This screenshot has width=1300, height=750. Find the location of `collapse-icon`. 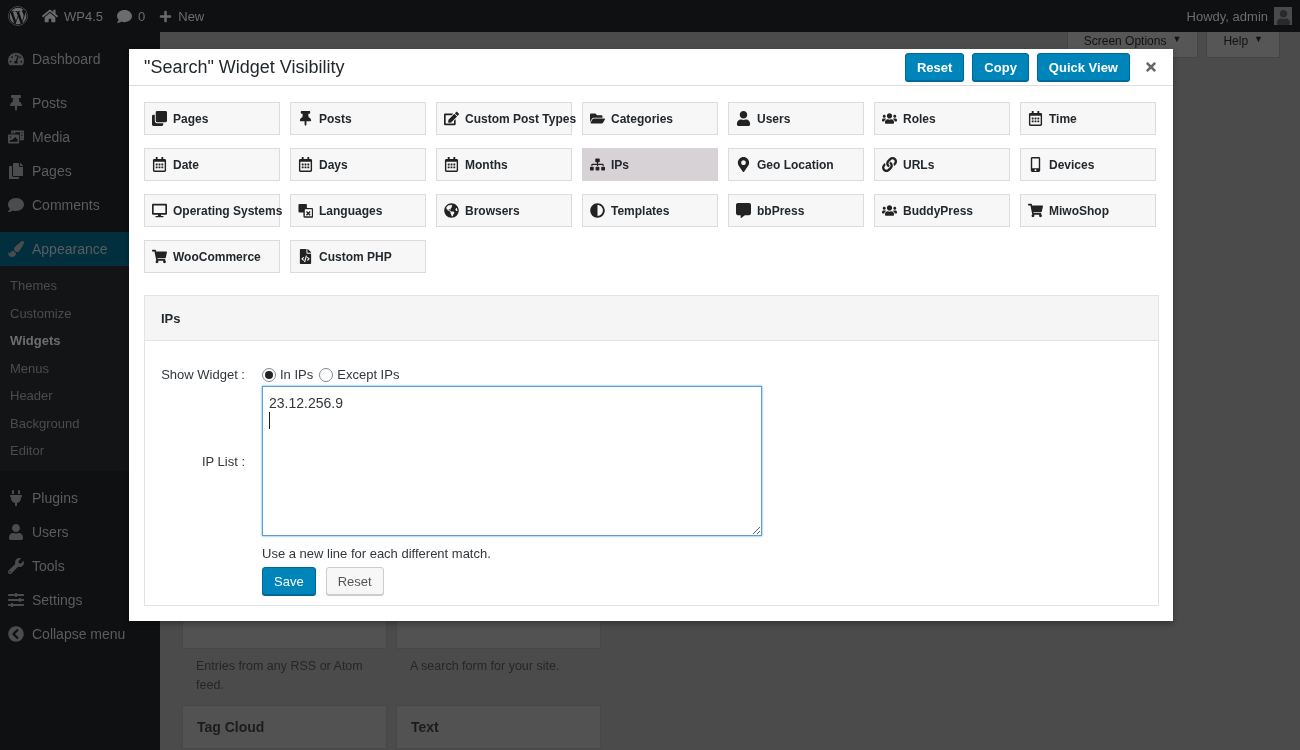

collapse-icon is located at coordinates (16, 633).